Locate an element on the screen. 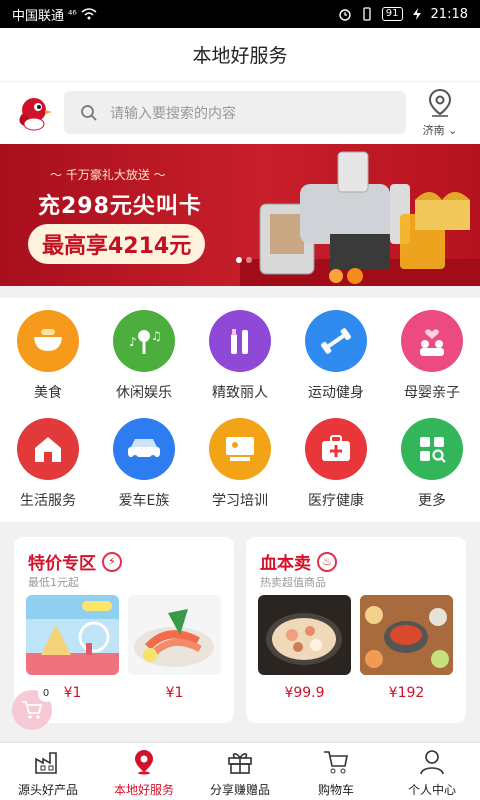 This screenshot has width=480, height=800. page-title: 本地好服务 is located at coordinates (240, 56).